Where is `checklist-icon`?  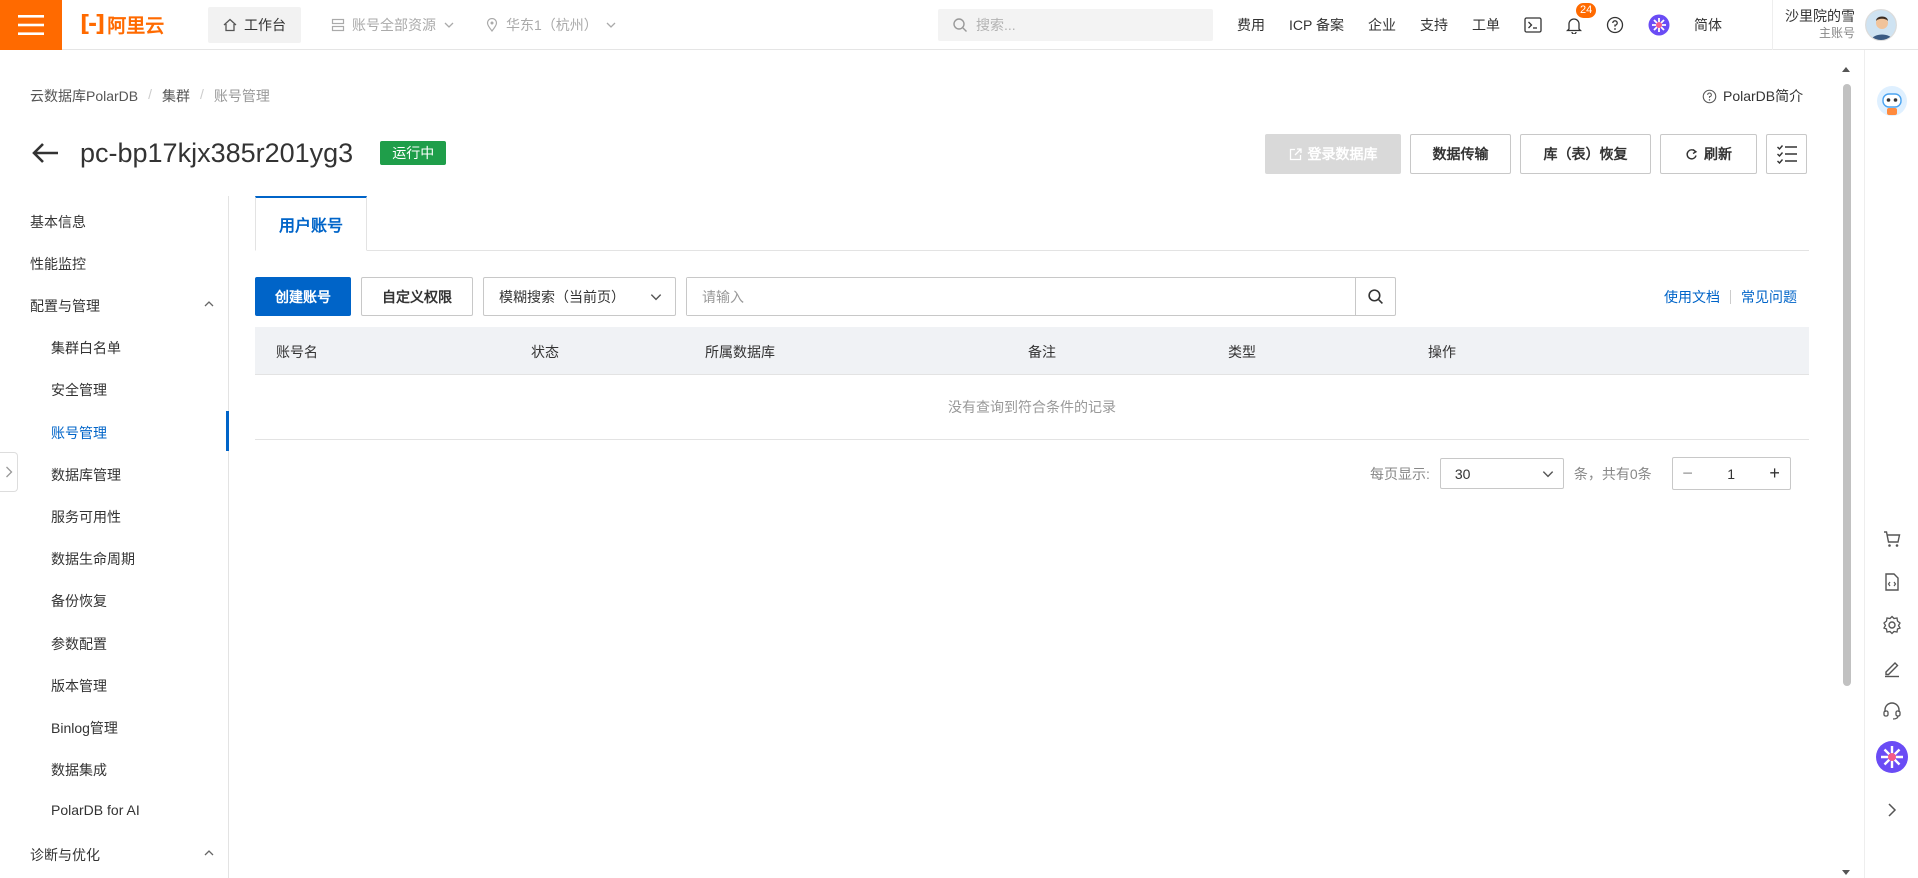 checklist-icon is located at coordinates (1786, 154).